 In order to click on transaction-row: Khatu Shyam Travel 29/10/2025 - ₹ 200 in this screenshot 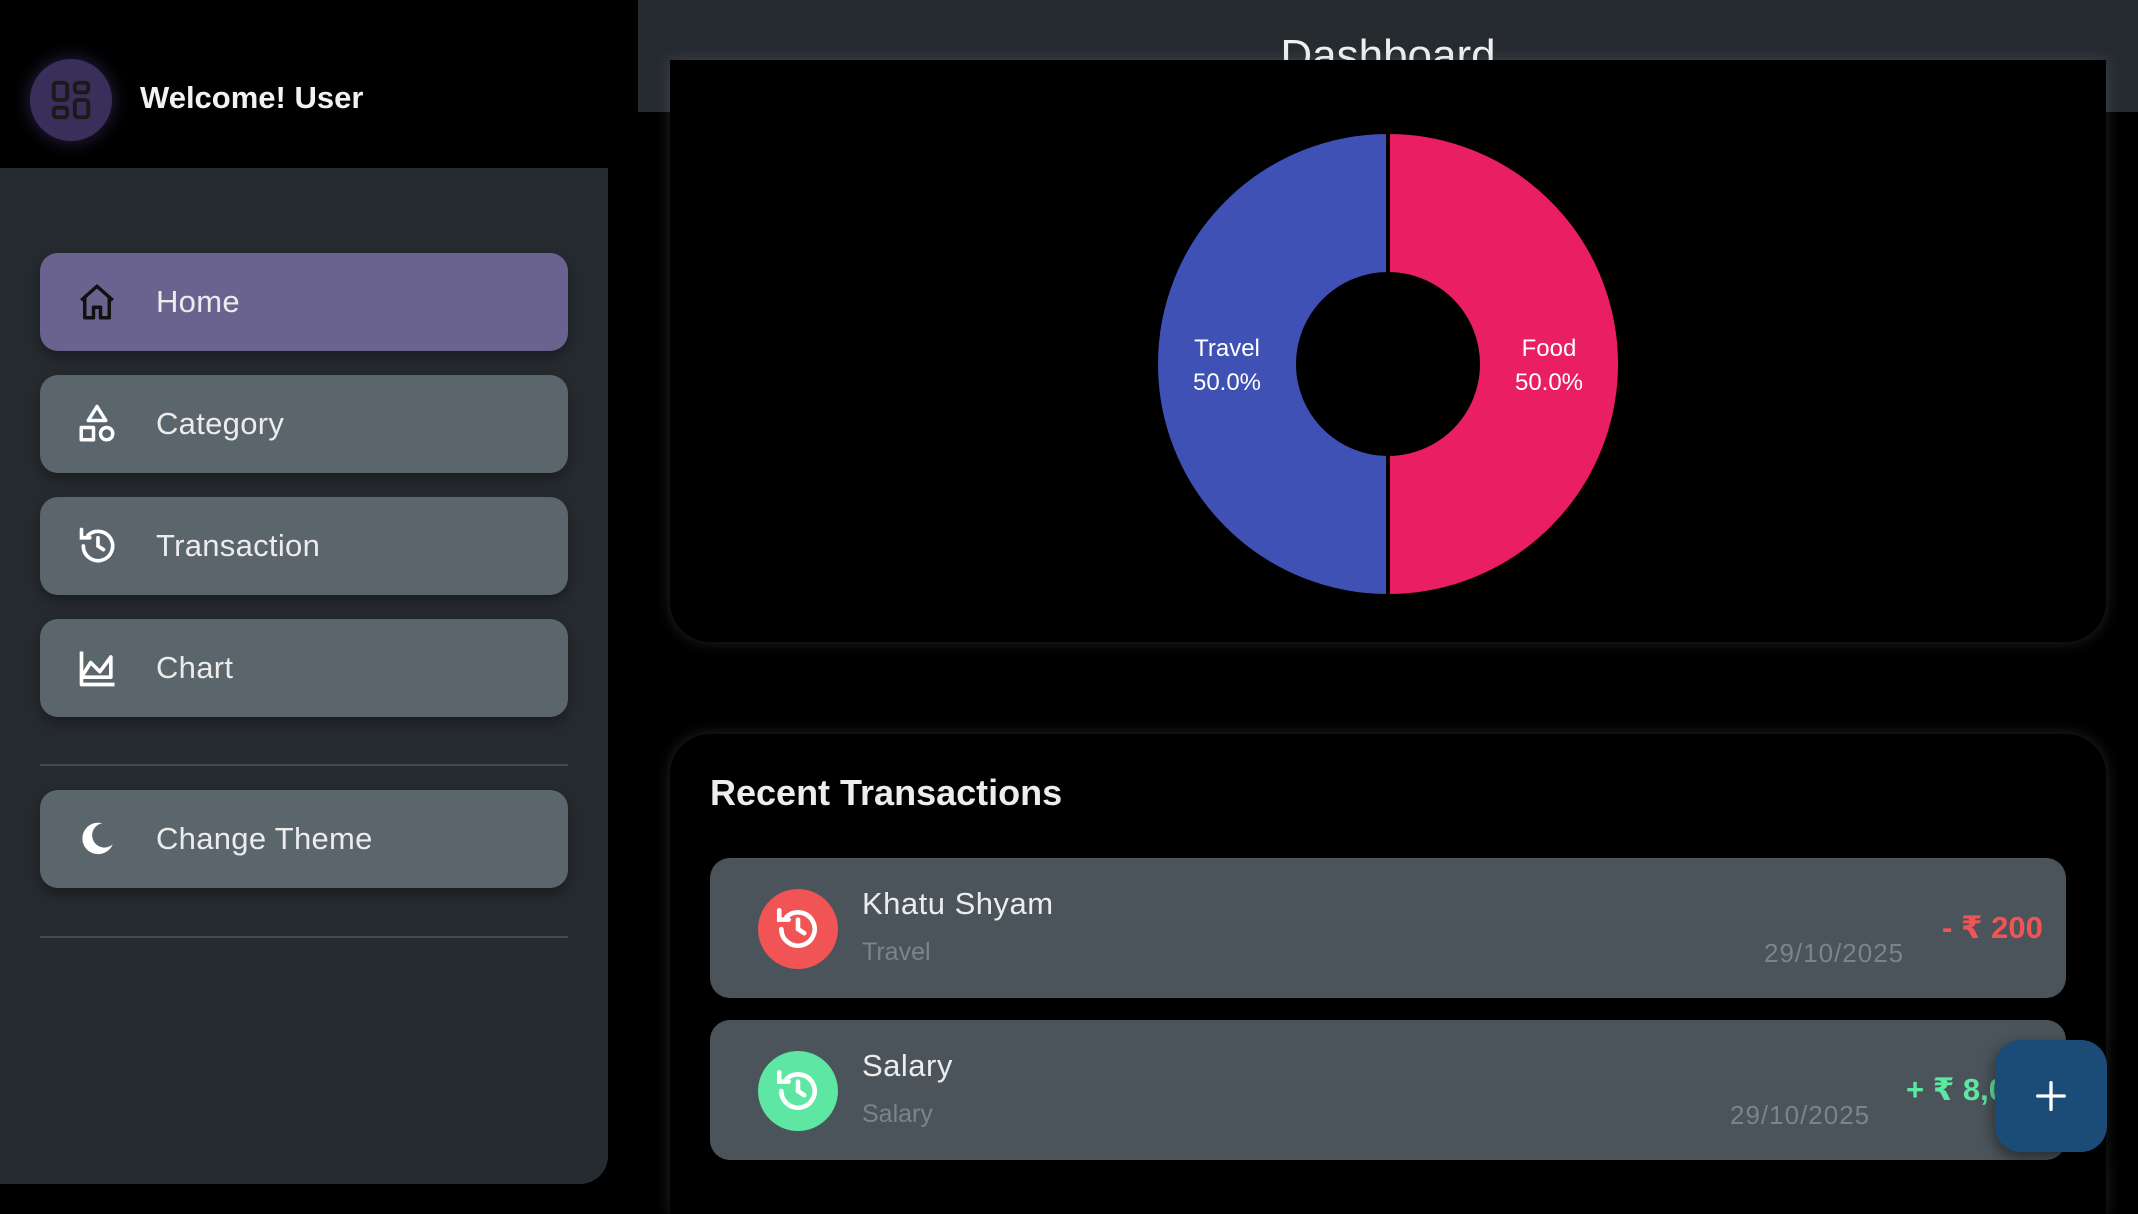, I will do `click(1388, 928)`.